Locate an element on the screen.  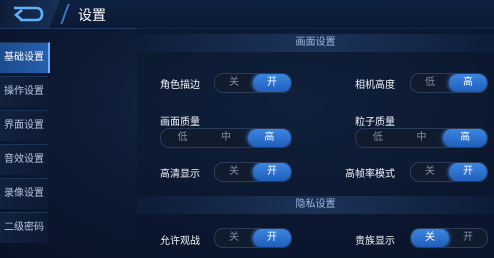
allow-spectate-switch: 关 开 is located at coordinates (253, 238).